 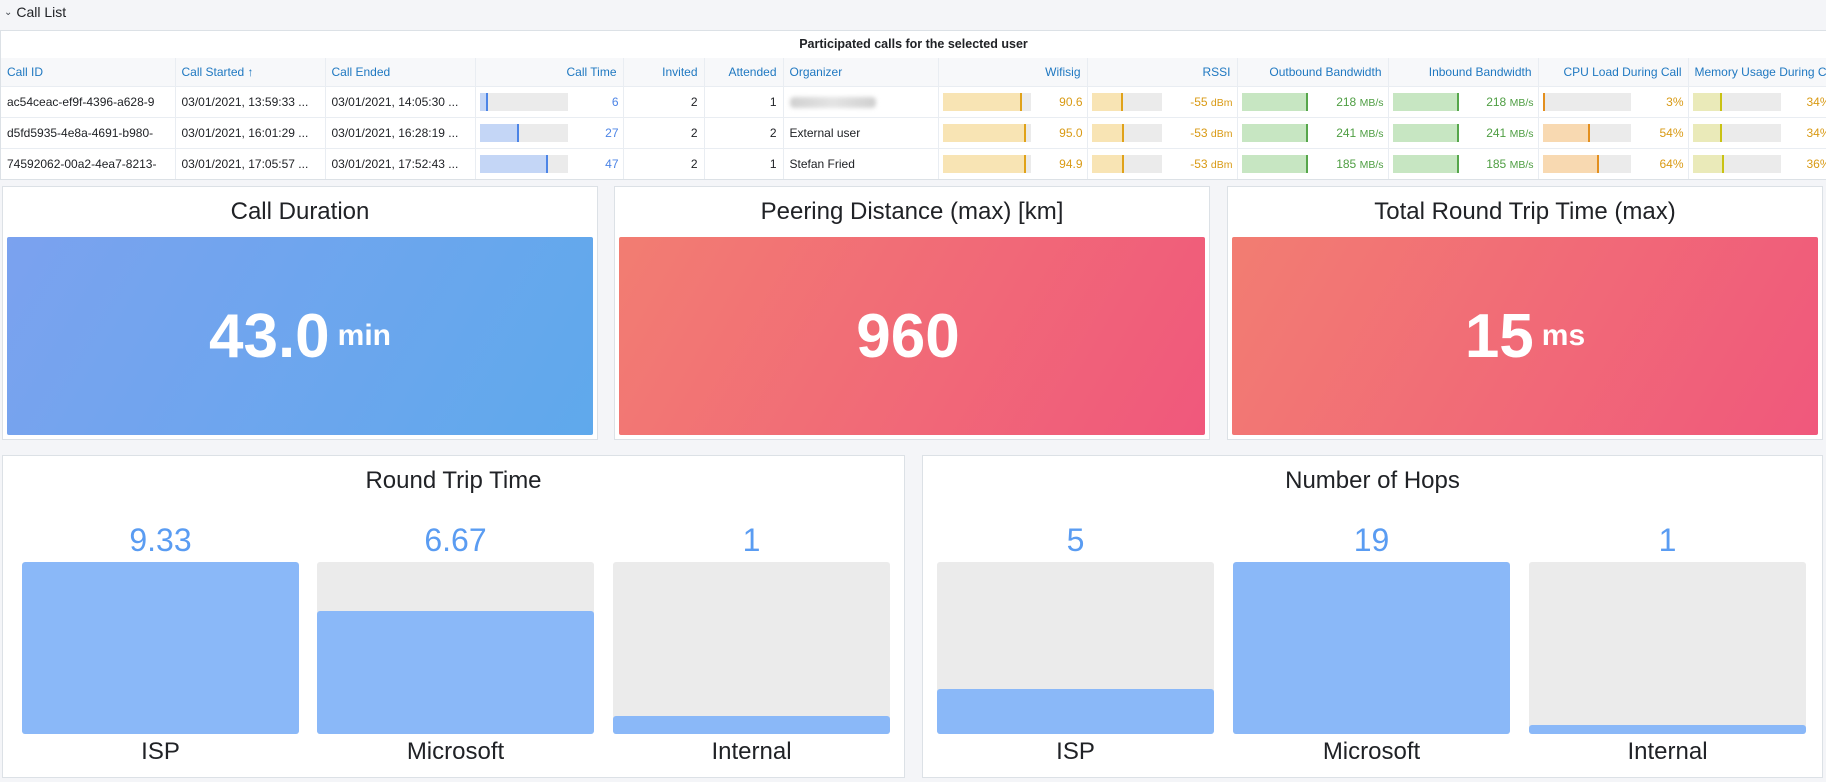 I want to click on cell-call-id: ac54ceac-ef9f-4396-a628-9, so click(x=88, y=101).